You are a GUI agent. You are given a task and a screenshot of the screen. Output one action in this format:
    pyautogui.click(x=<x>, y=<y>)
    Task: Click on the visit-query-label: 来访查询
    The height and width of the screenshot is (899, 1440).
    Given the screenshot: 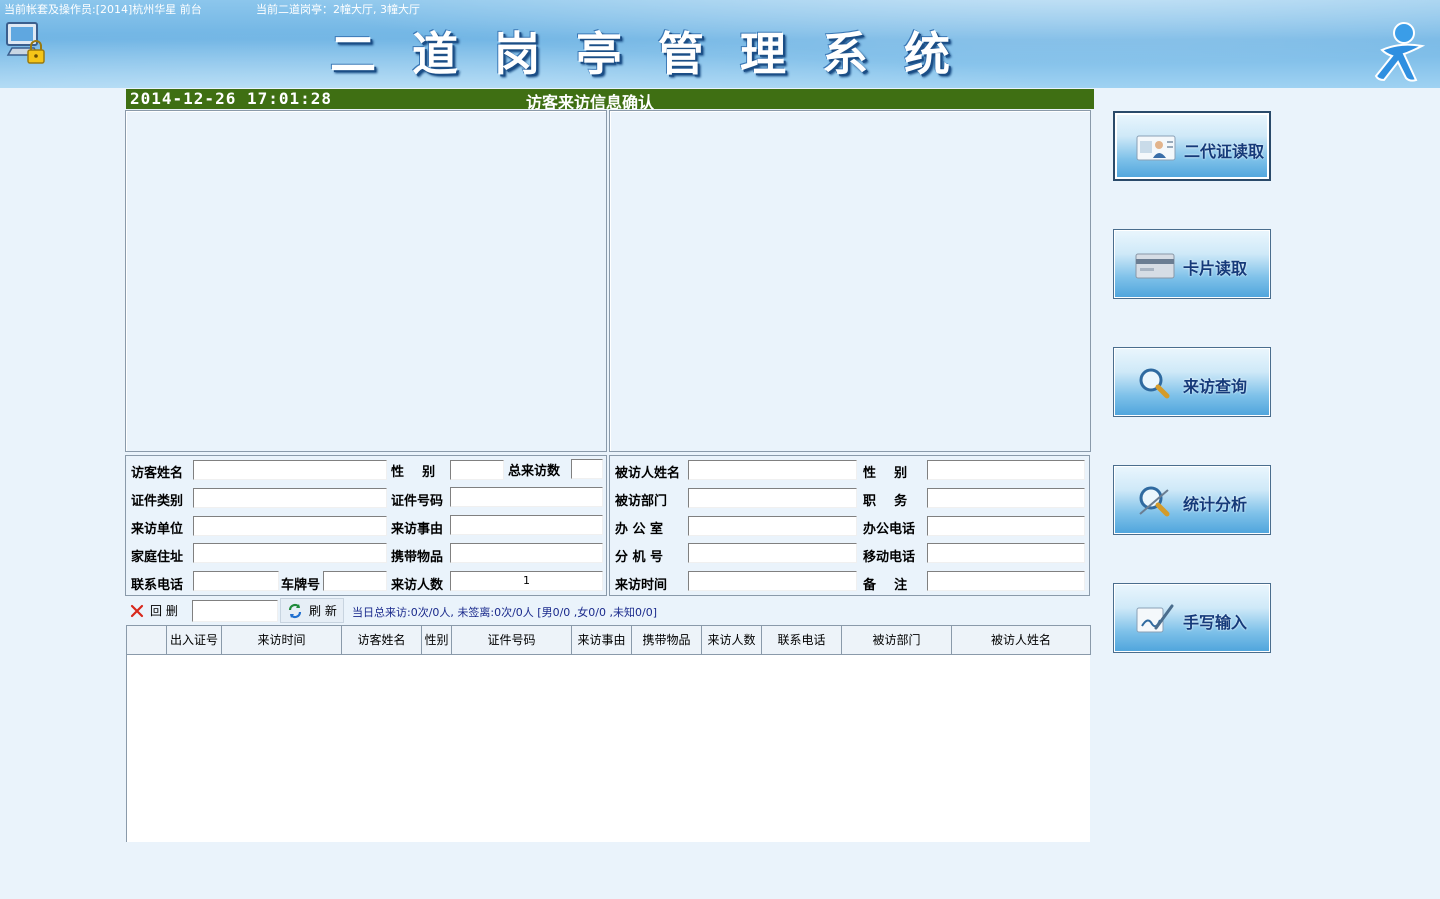 What is the action you would take?
    pyautogui.click(x=1215, y=386)
    